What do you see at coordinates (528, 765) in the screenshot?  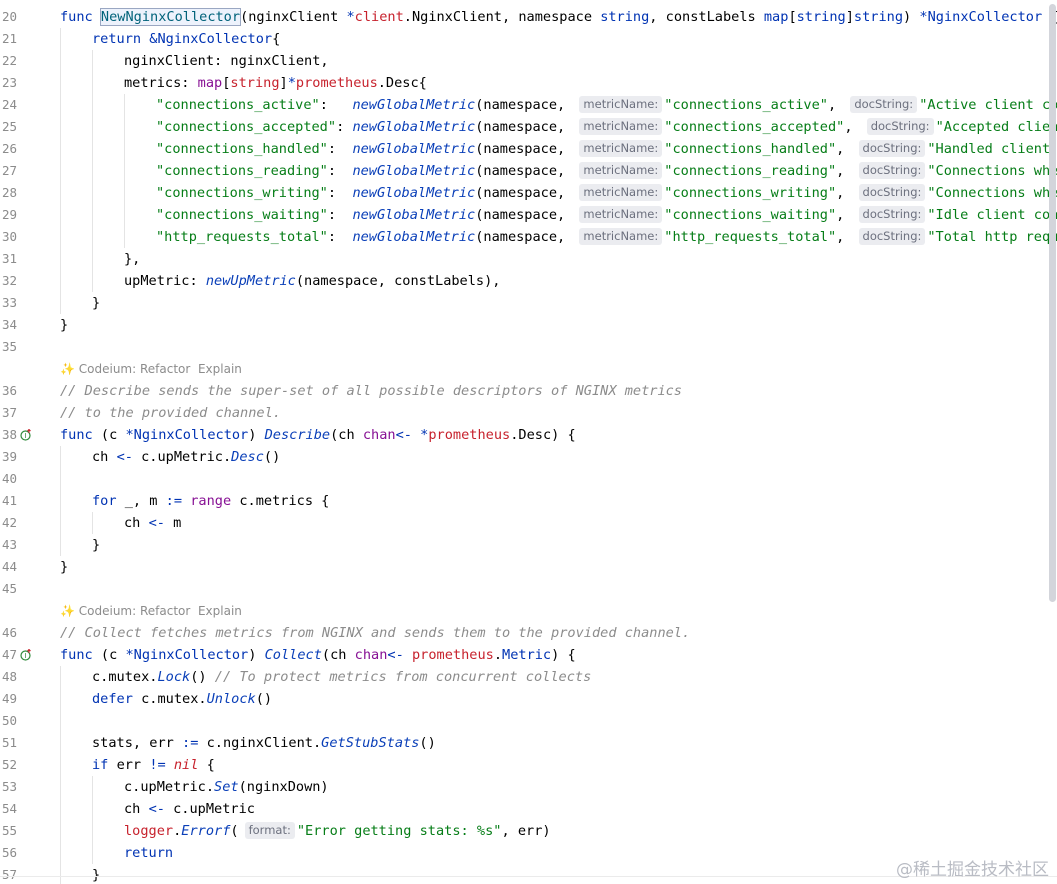 I see `code-line: 52 if err != nil {` at bounding box center [528, 765].